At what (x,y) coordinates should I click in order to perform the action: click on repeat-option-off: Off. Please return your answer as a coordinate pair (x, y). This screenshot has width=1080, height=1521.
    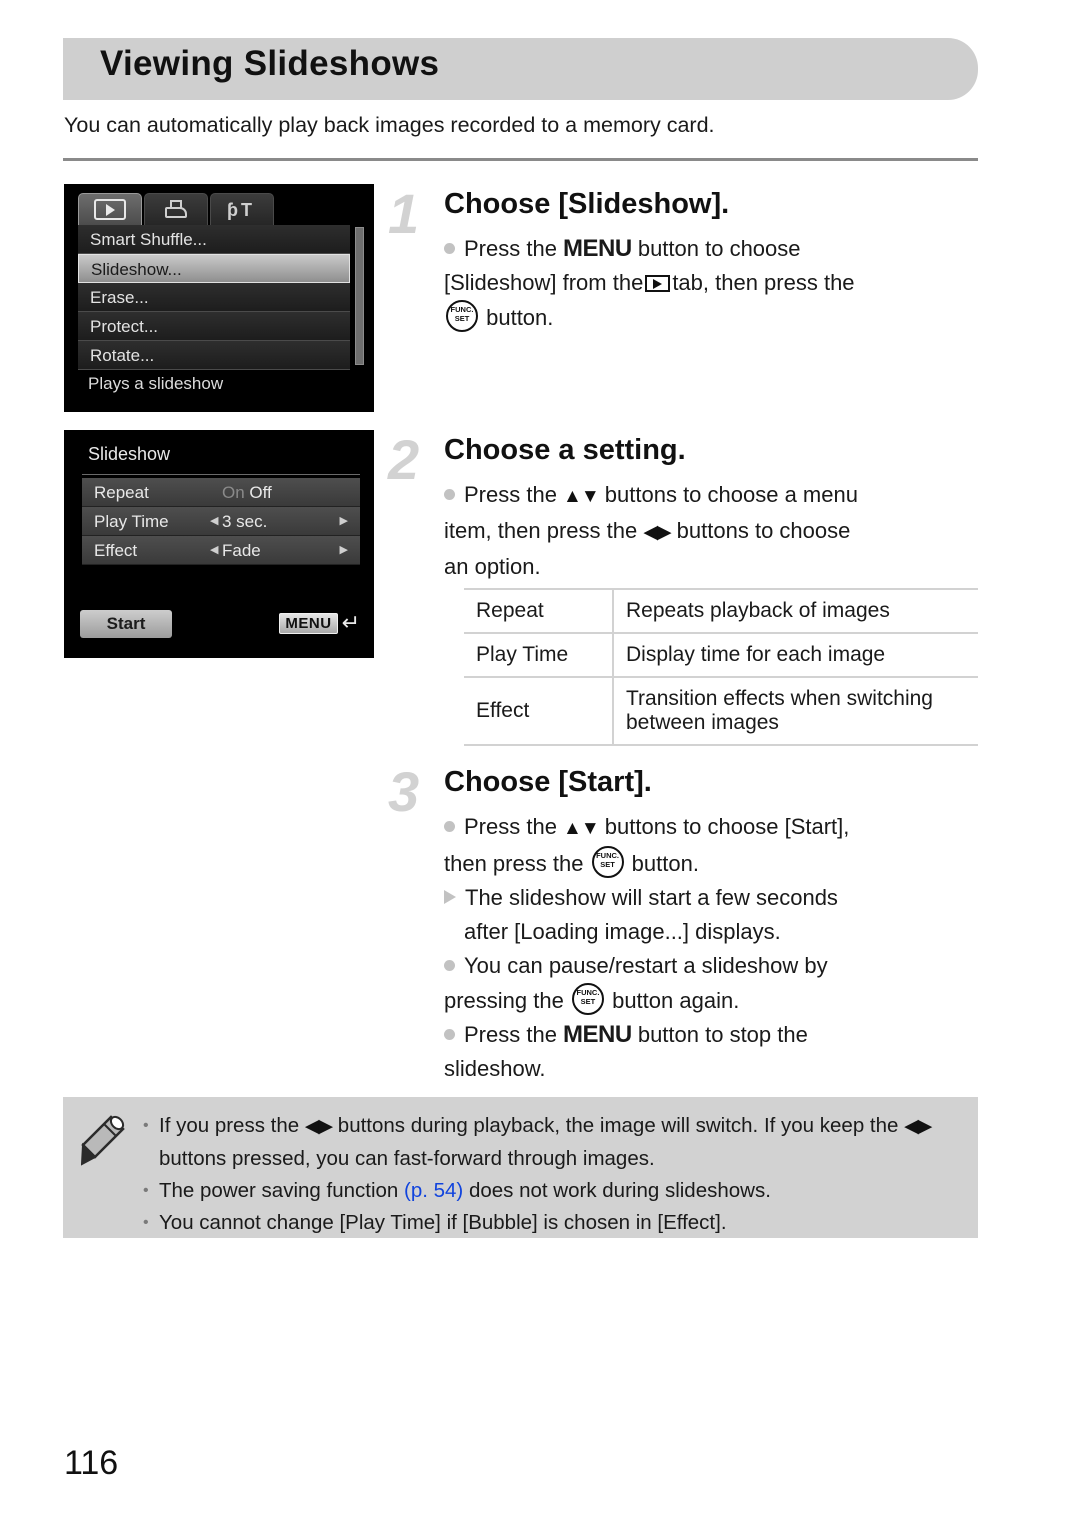
    Looking at the image, I should click on (260, 492).